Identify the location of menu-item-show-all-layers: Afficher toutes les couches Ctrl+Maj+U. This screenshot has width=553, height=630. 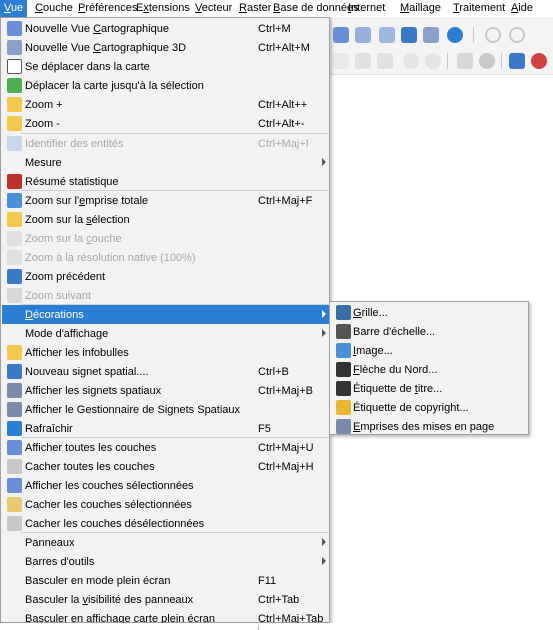
(165, 447).